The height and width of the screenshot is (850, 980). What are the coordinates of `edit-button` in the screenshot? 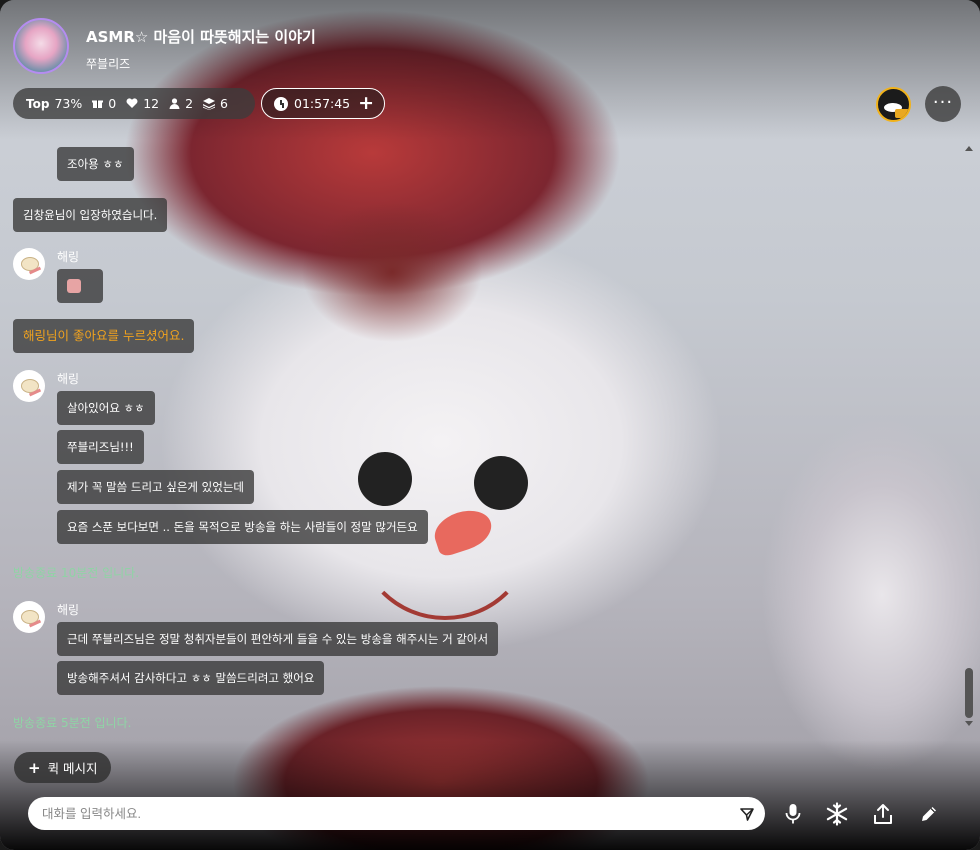 It's located at (929, 814).